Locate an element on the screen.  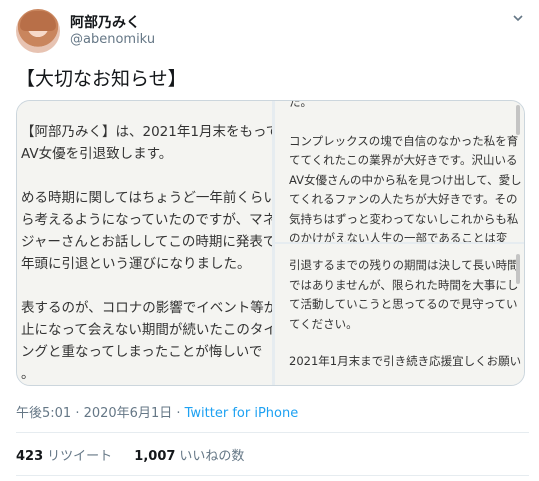
text-line: ではありませんが、限られた時間を大事にし is located at coordinates (404, 284).